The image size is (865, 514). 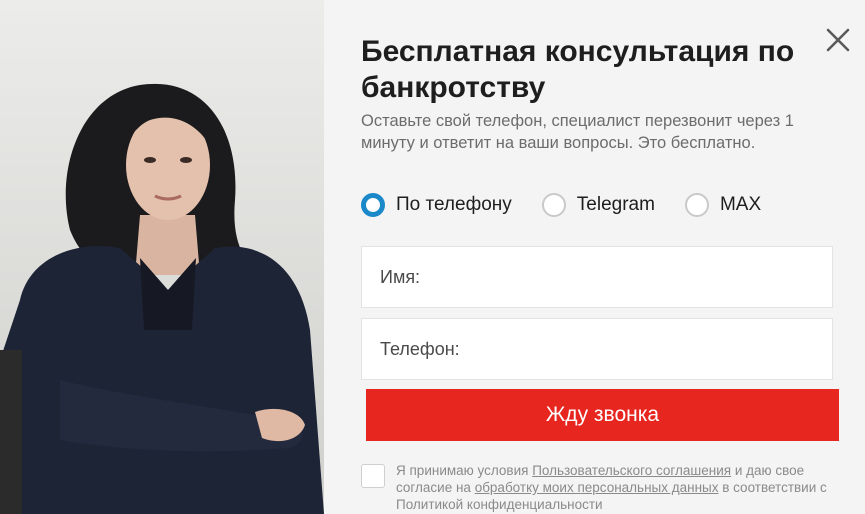 What do you see at coordinates (373, 205) in the screenshot?
I see `radio-selected-icon` at bounding box center [373, 205].